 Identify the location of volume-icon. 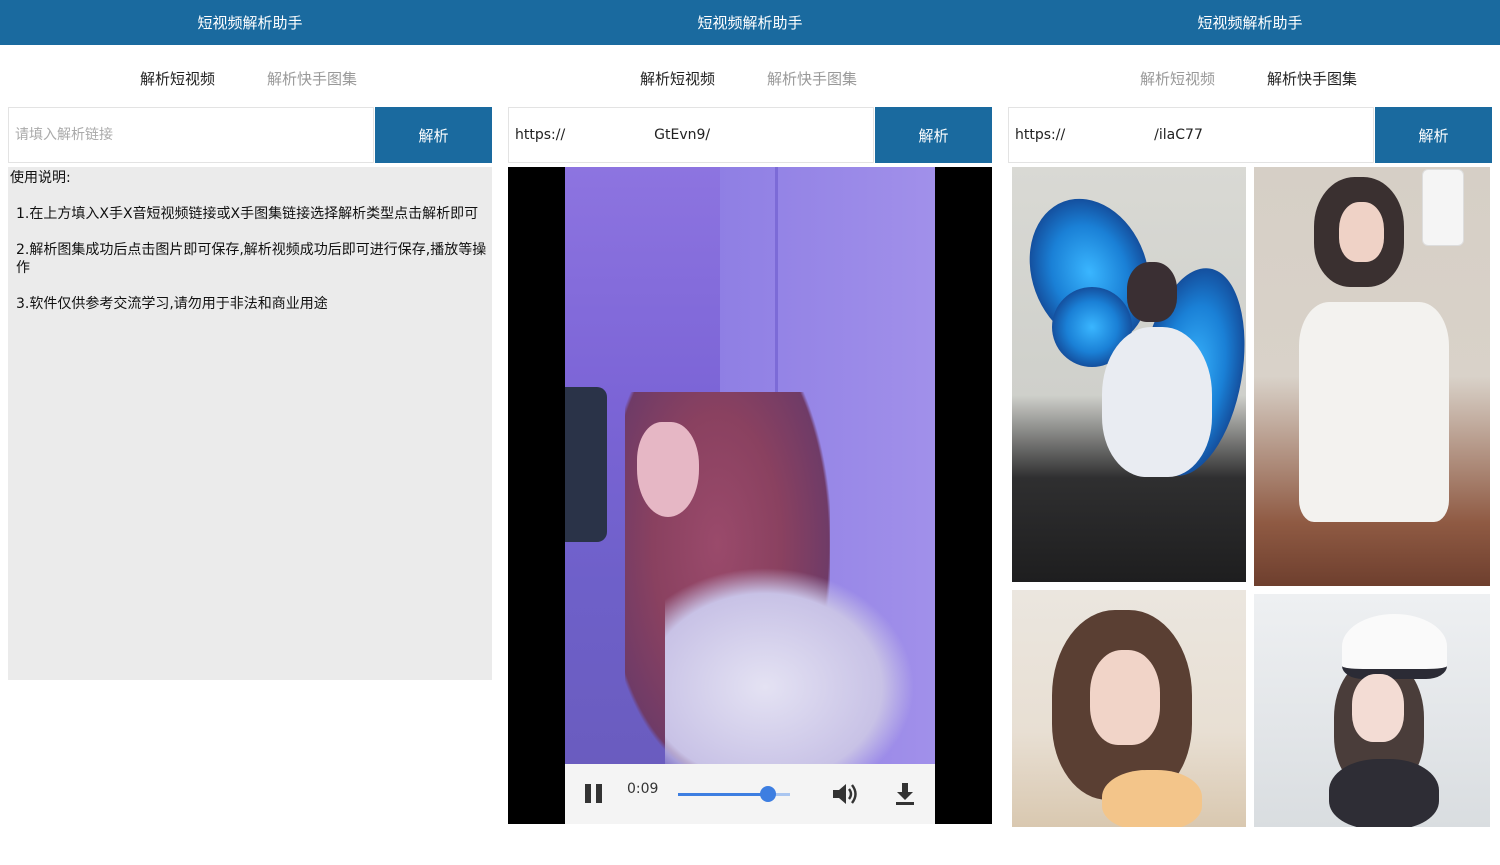
(844, 794).